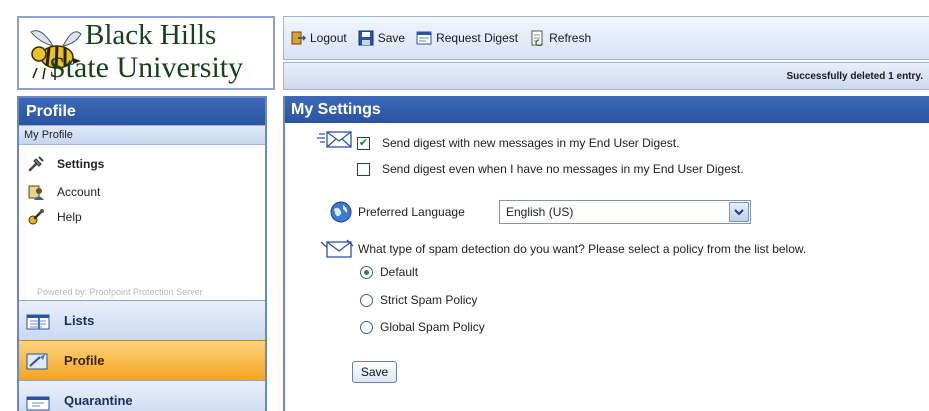 This screenshot has height=411, width=929. I want to click on sidebar-item-help: Help, so click(54, 217).